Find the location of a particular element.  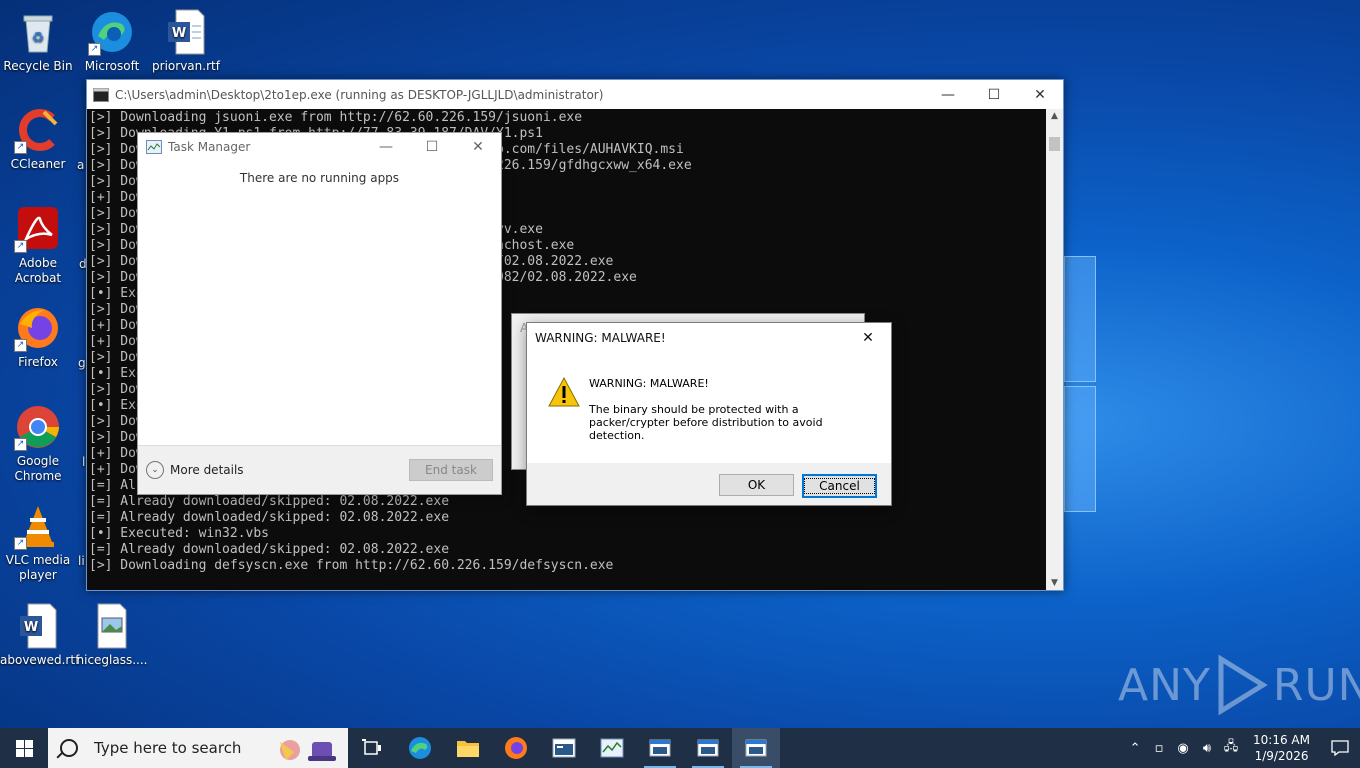

anyrun-watermark: ANY RUN is located at coordinates (1239, 685).